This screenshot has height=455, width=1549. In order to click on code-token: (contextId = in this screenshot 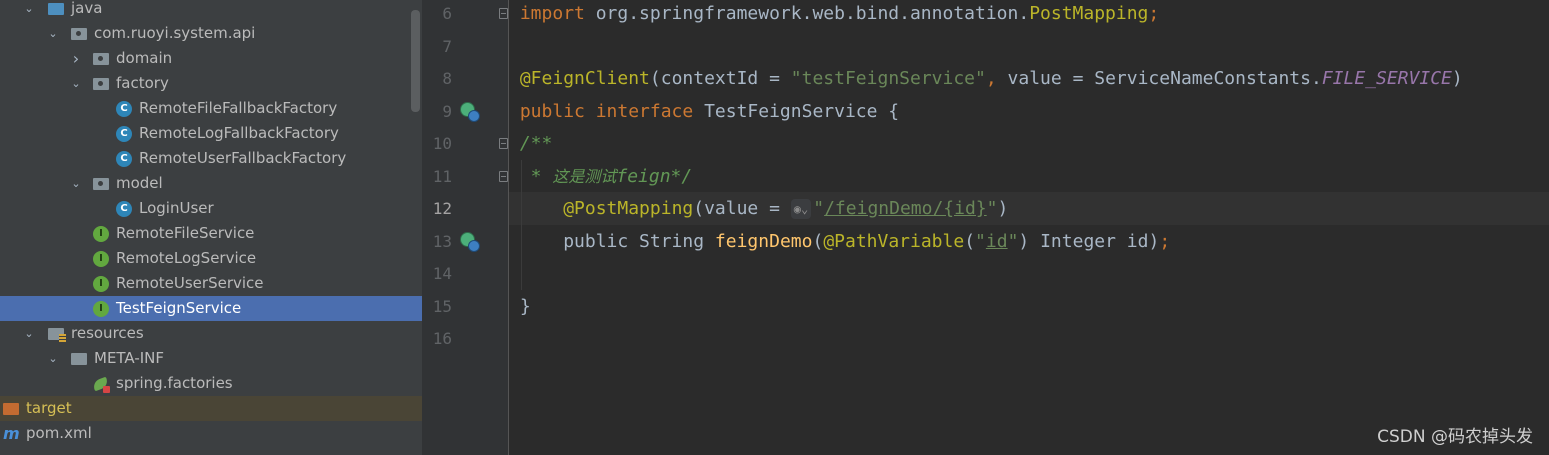, I will do `click(720, 78)`.